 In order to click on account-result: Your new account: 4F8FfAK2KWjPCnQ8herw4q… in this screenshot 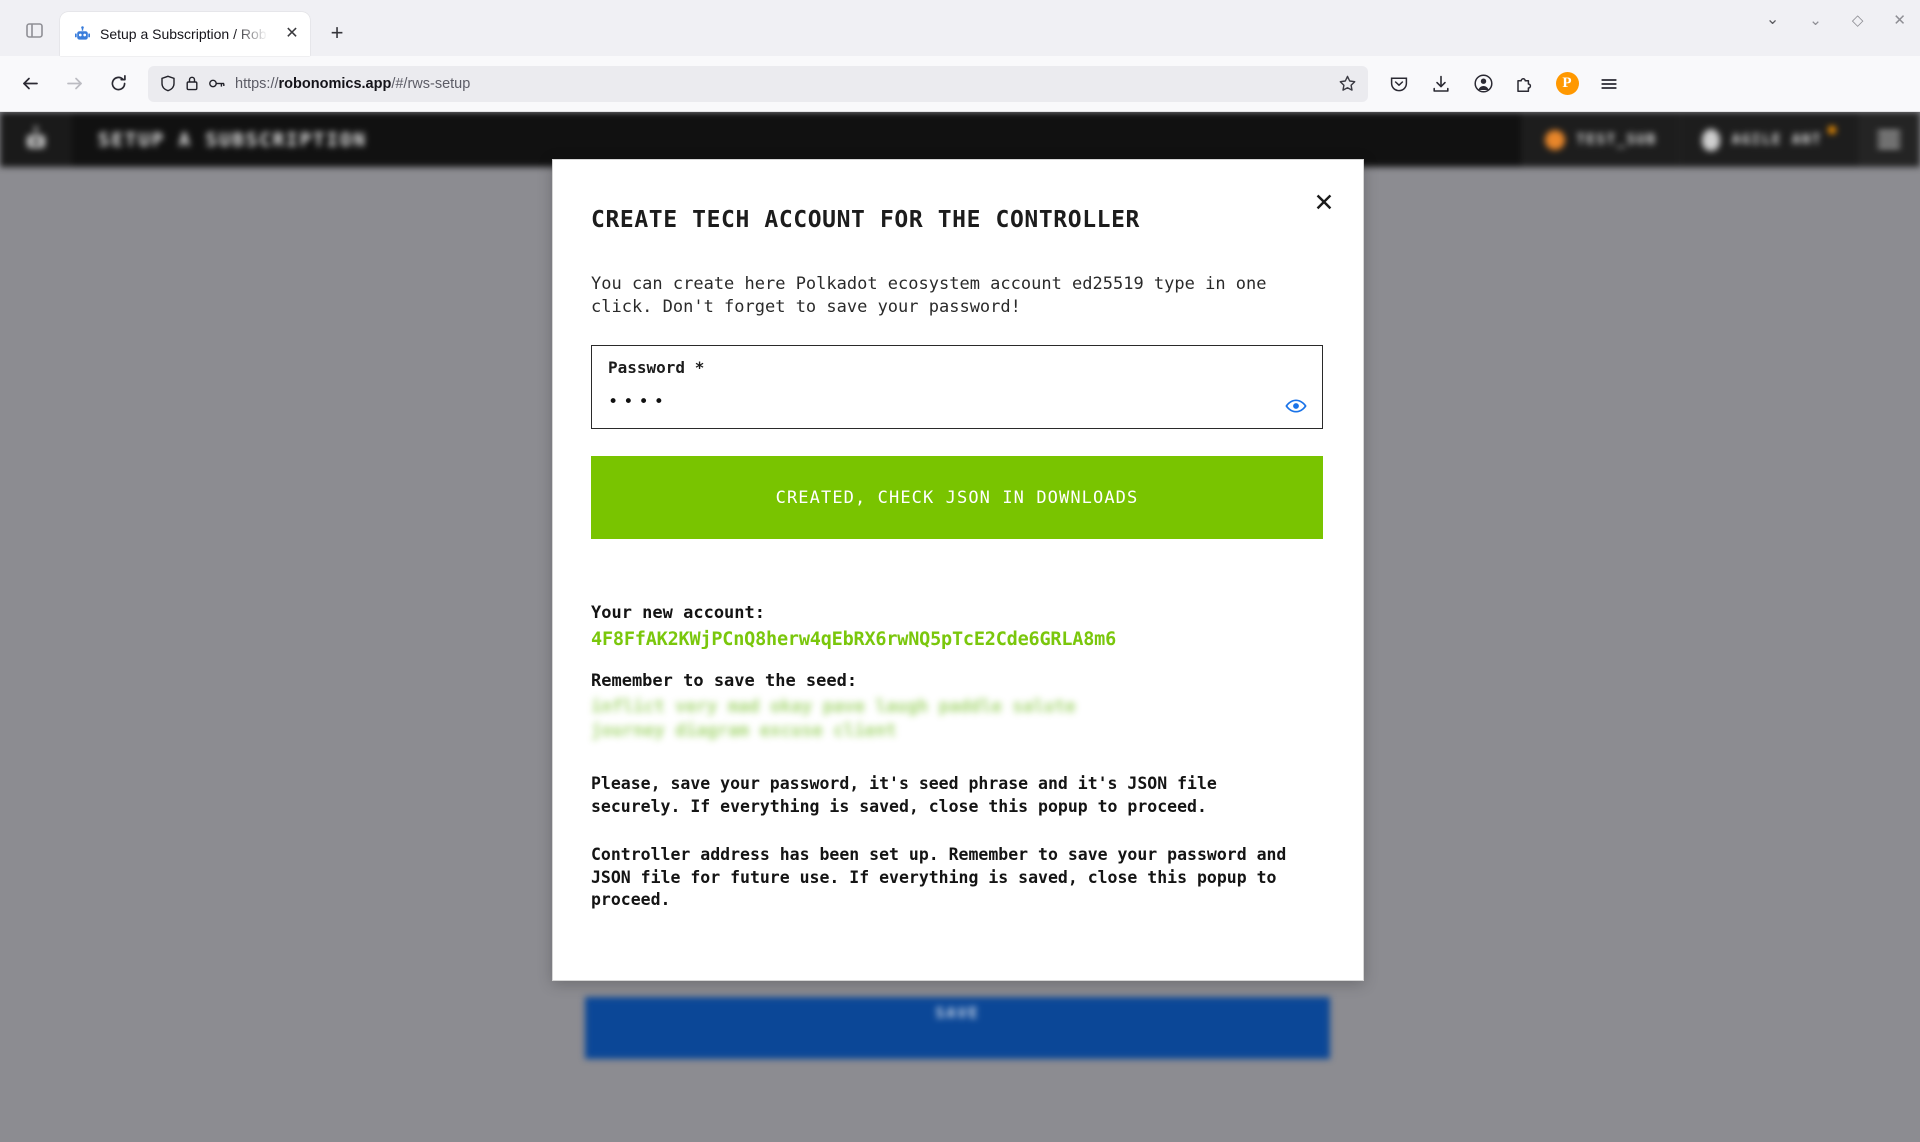, I will do `click(957, 673)`.